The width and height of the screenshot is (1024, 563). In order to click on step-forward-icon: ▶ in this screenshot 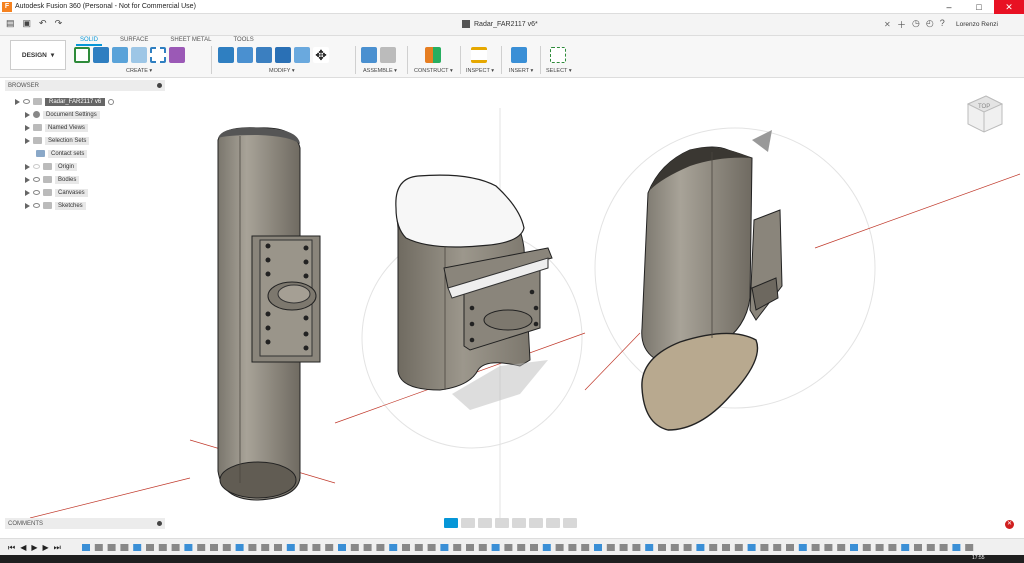, I will do `click(46, 548)`.